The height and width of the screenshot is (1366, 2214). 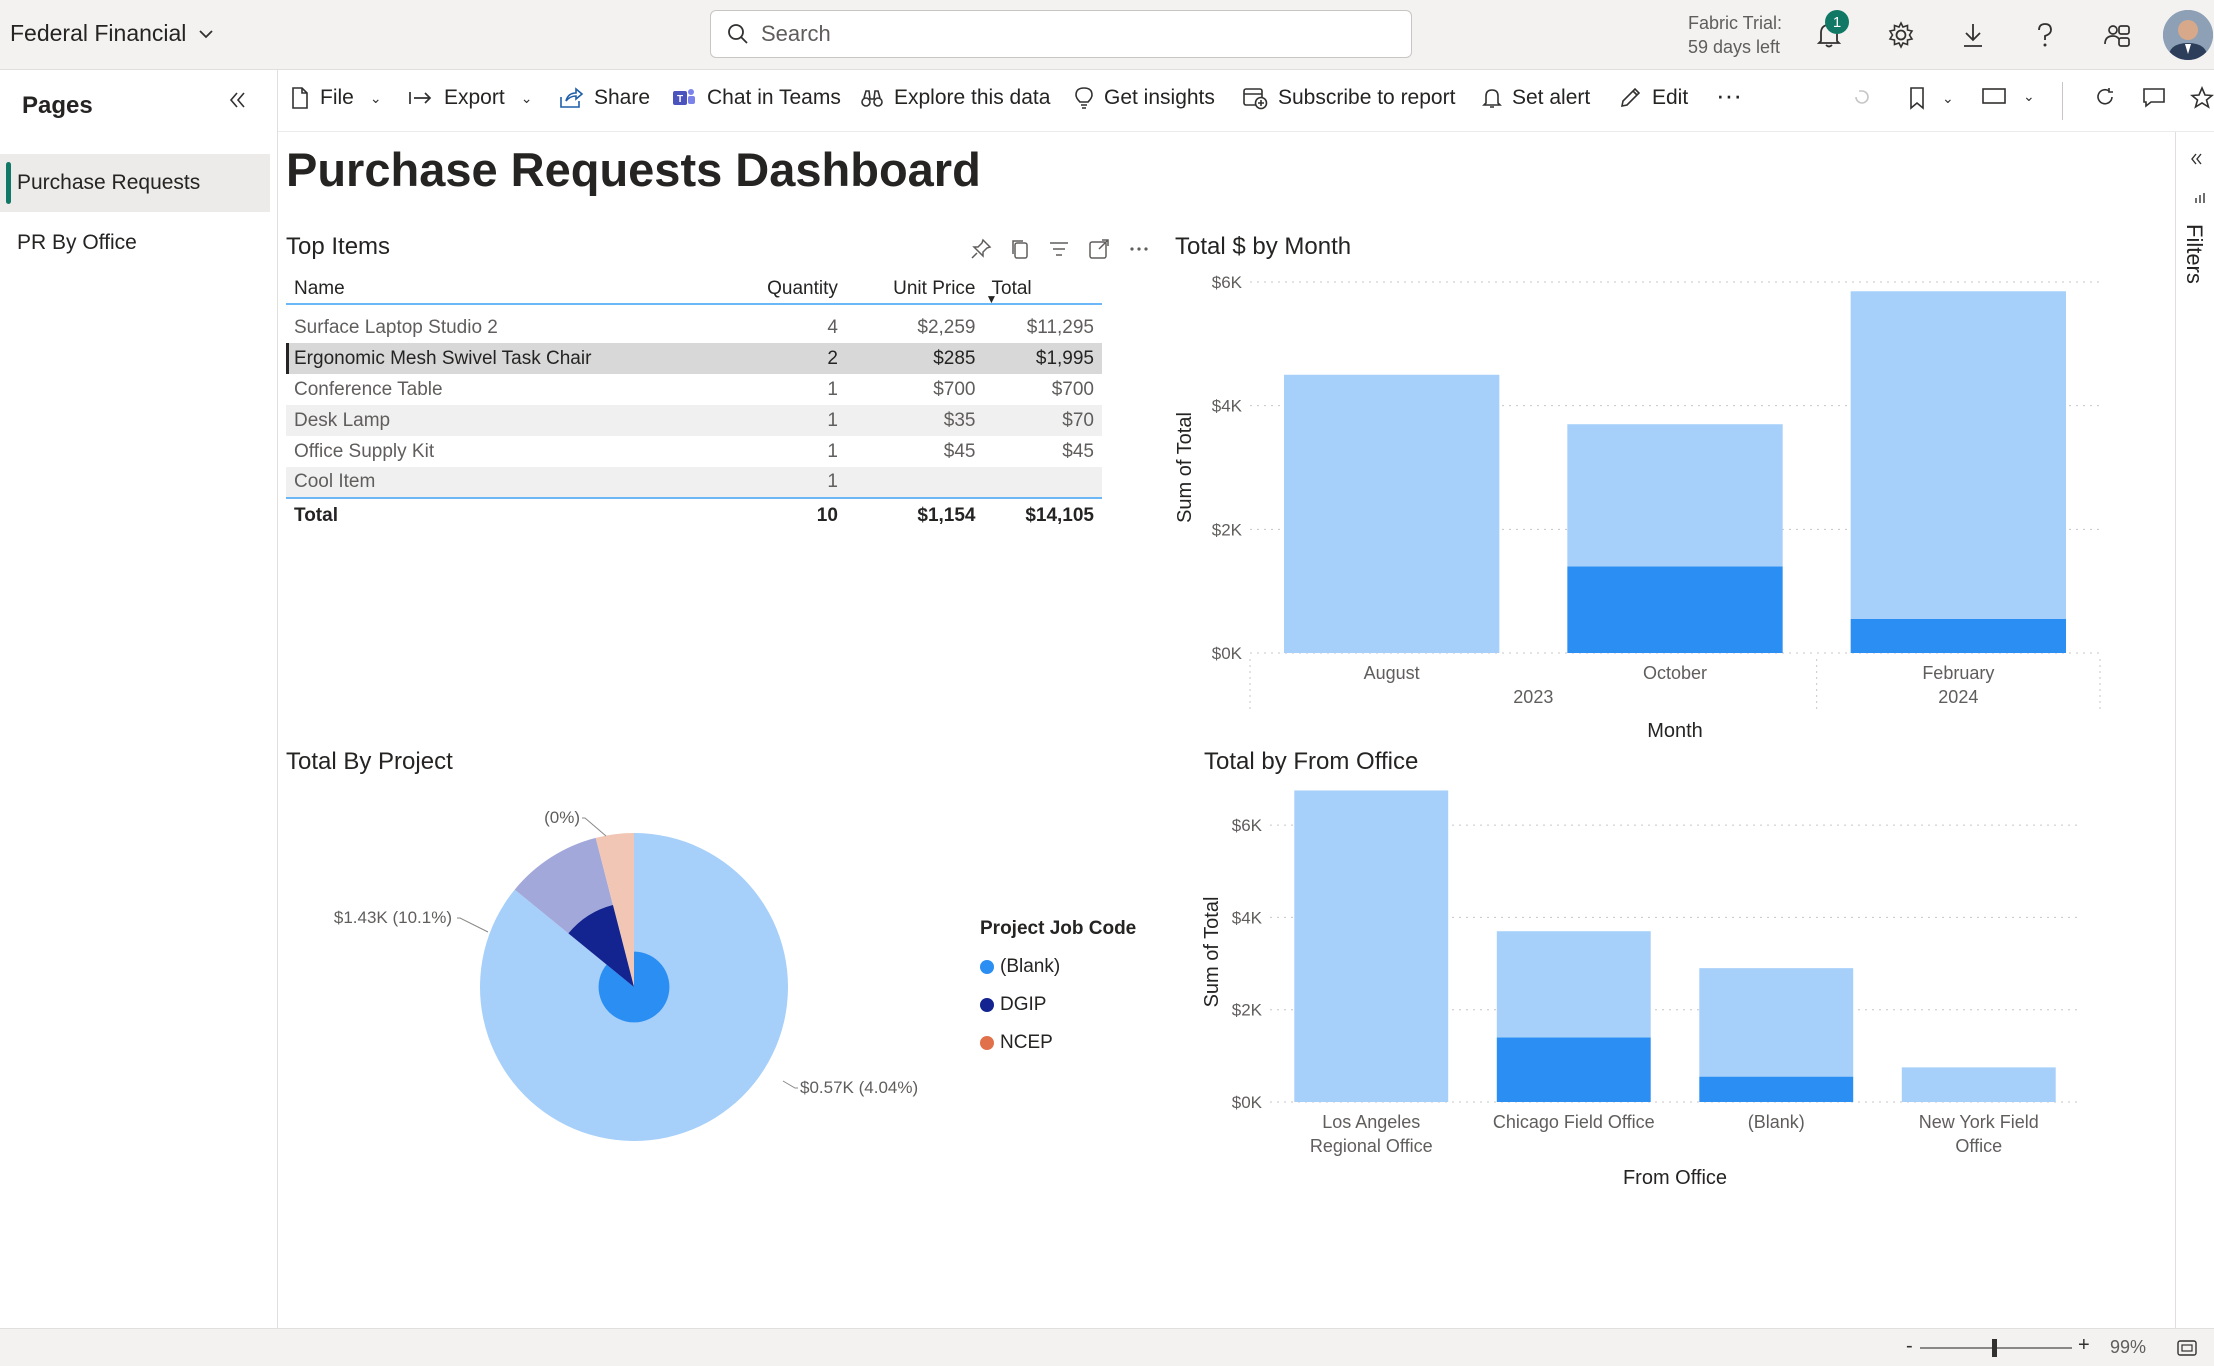 I want to click on cell-unit-price: $45, so click(x=959, y=451).